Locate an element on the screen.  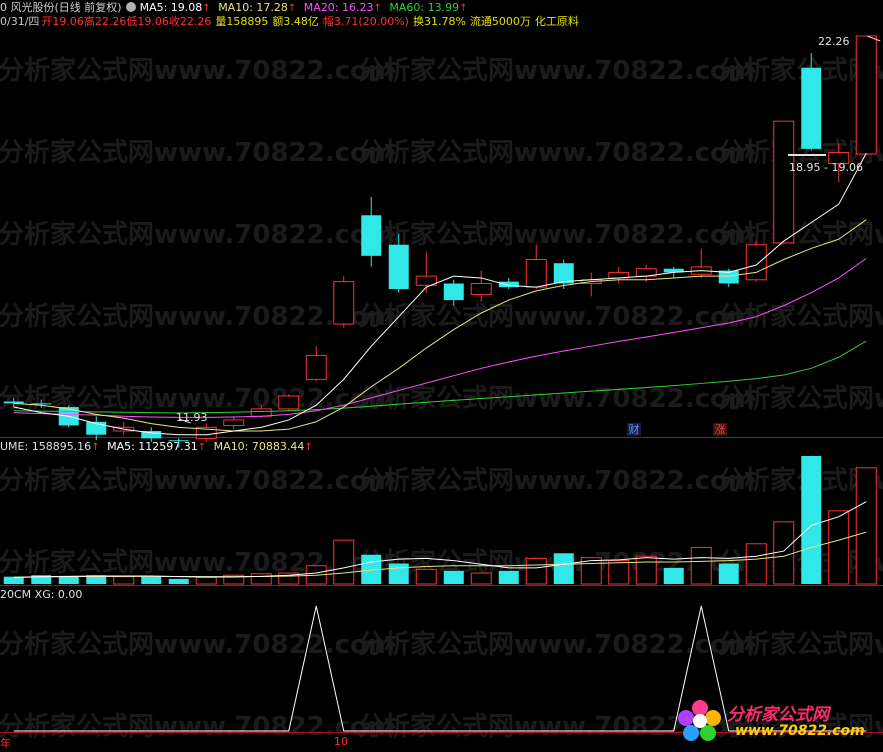
ma60-line is located at coordinates (440, 377).